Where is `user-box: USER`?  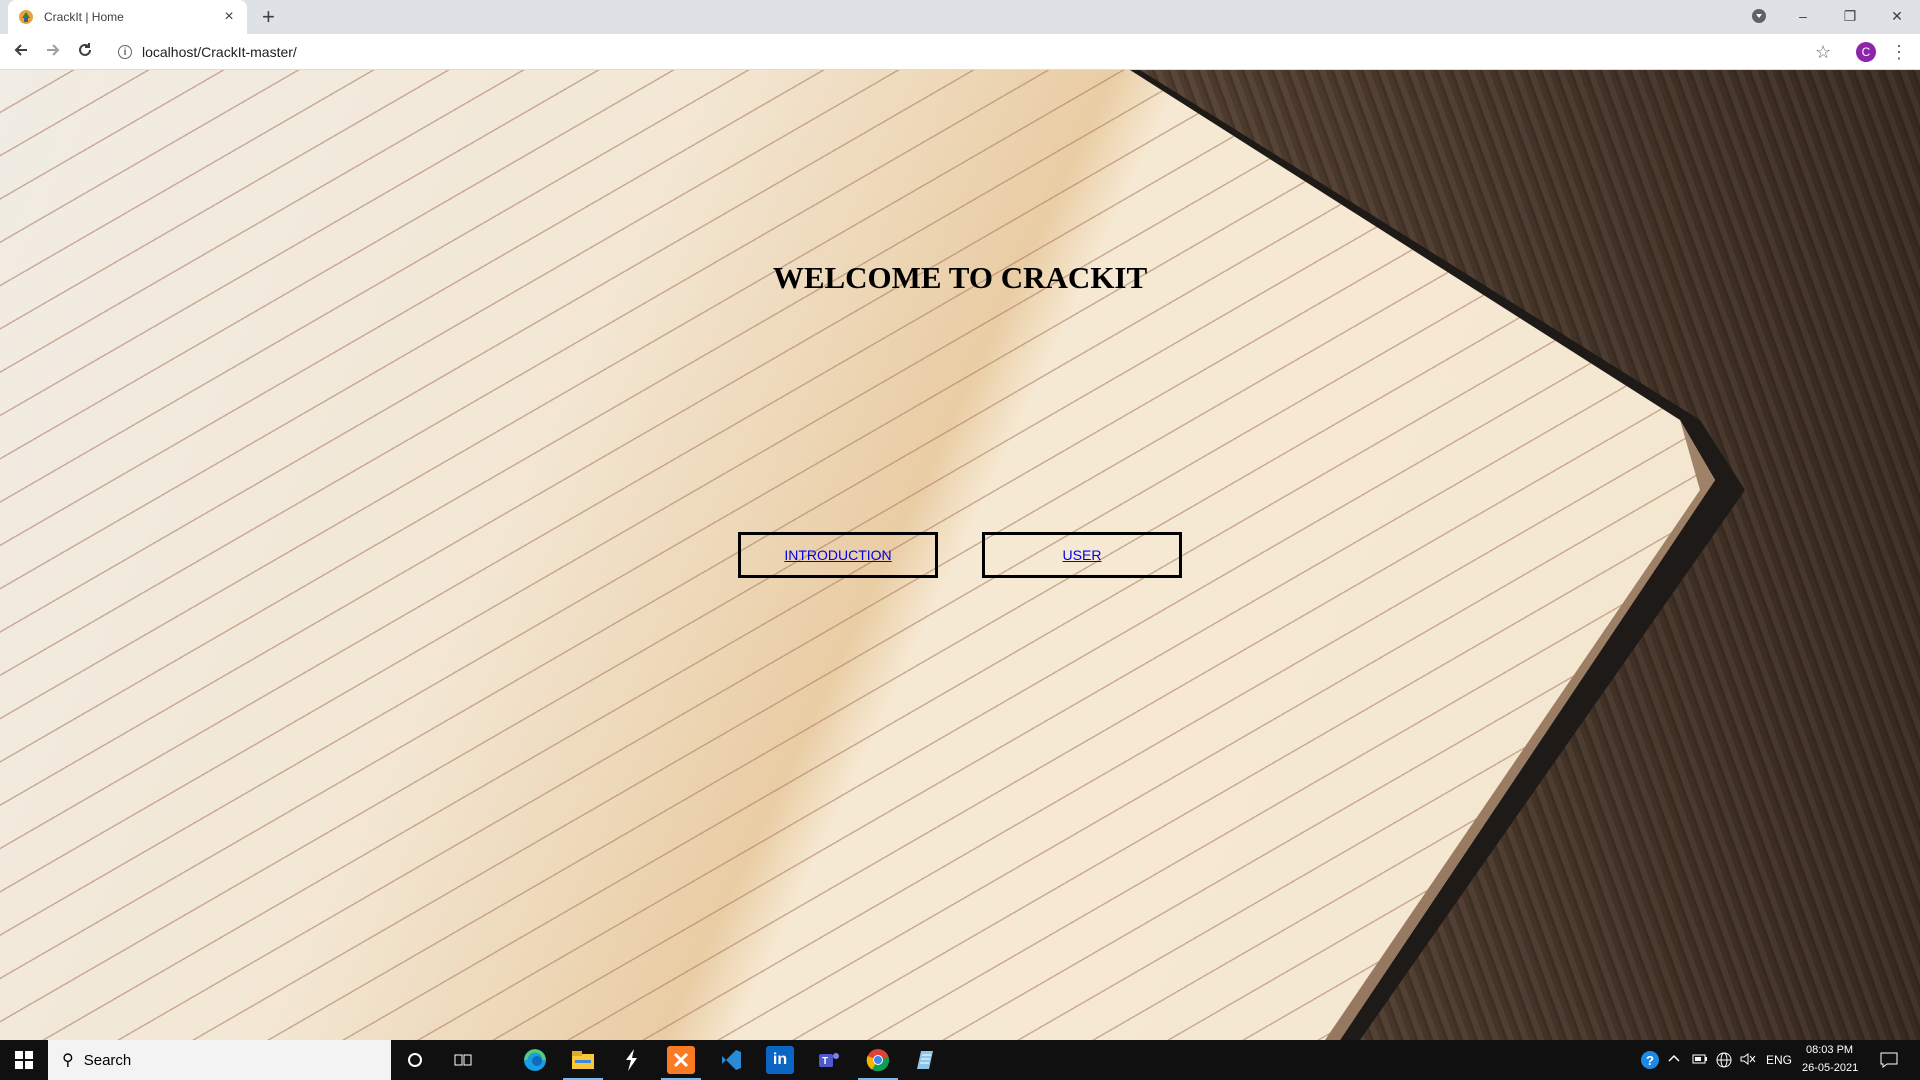
user-box: USER is located at coordinates (1082, 555).